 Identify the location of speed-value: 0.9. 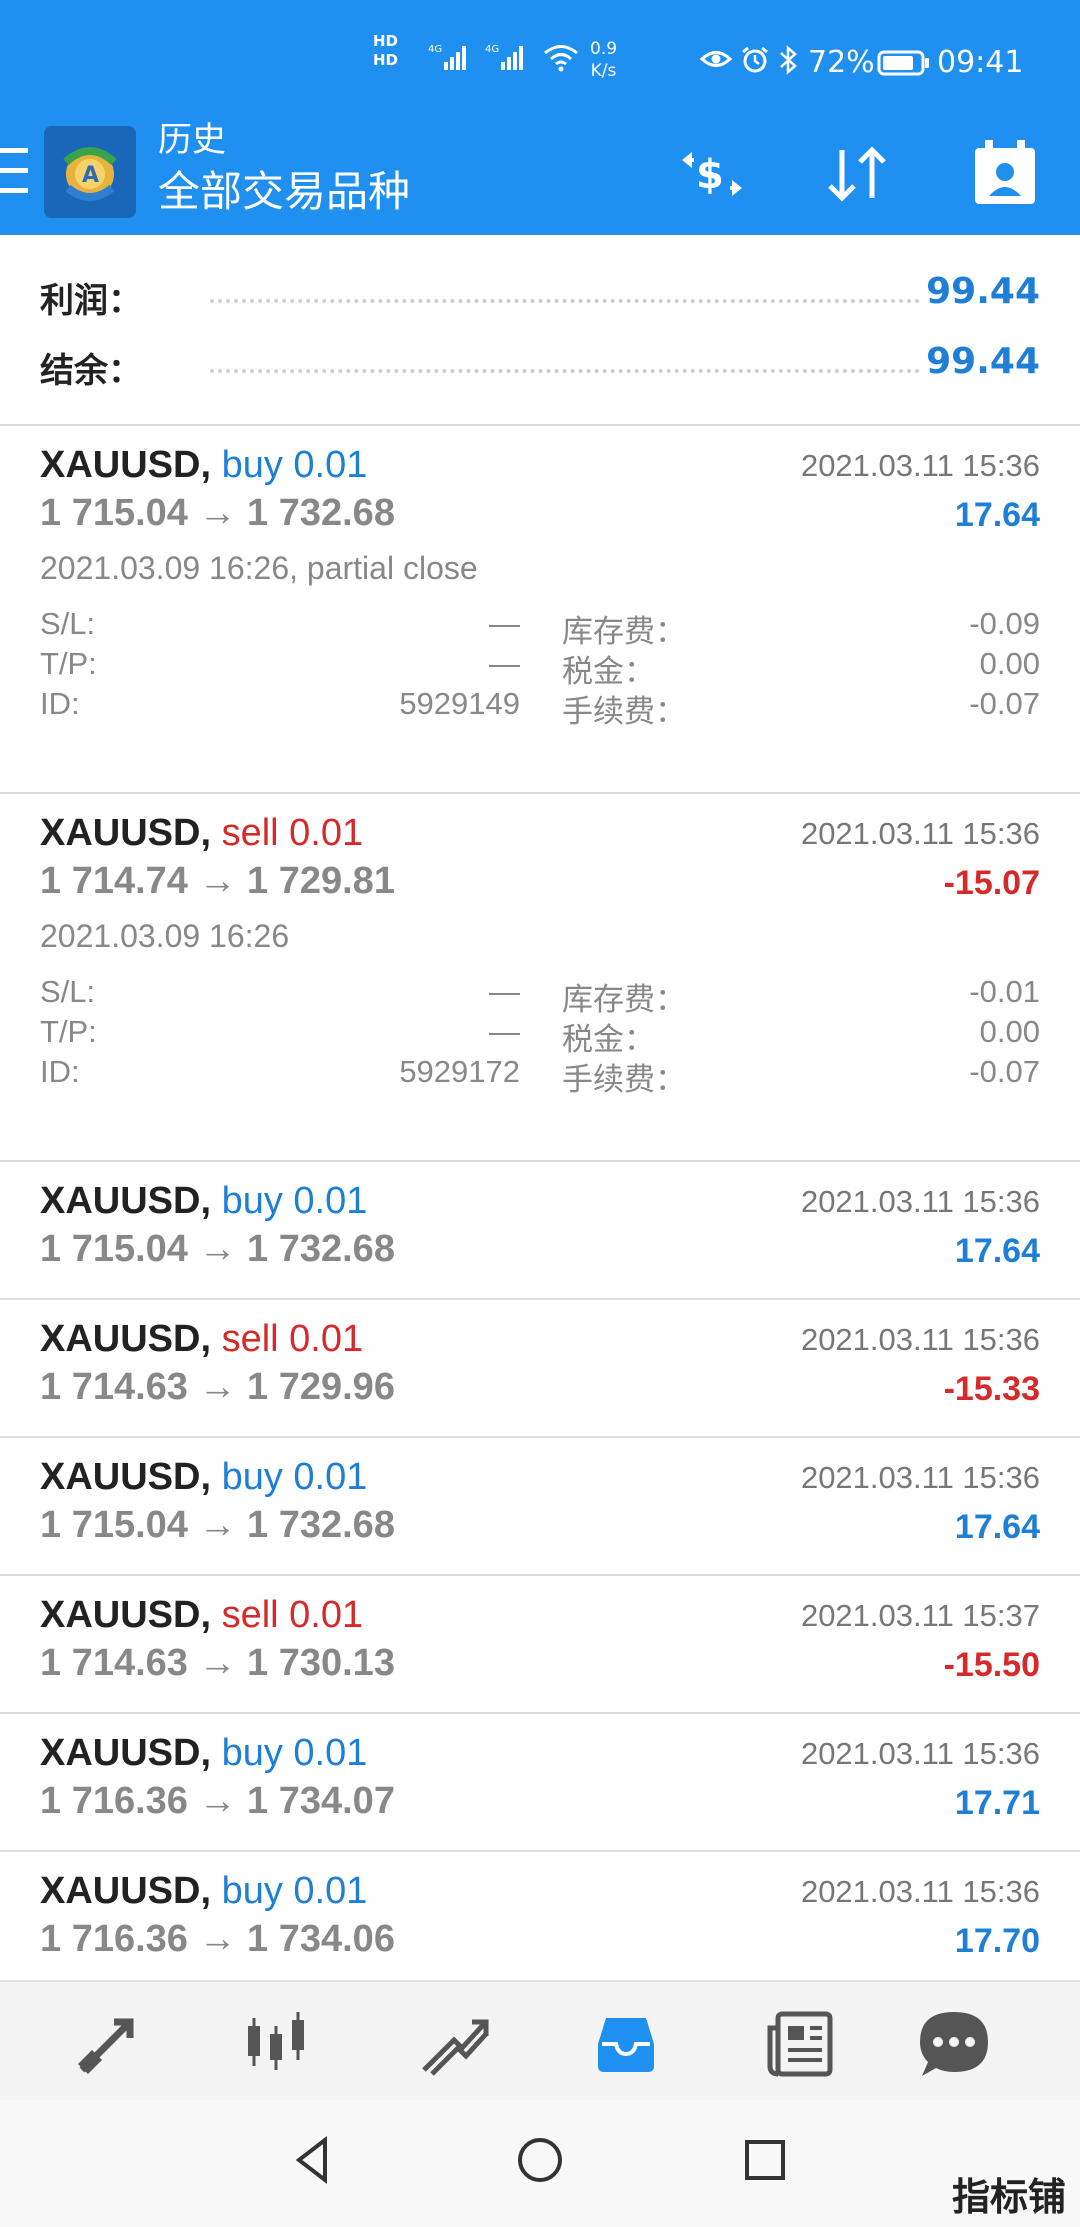
(604, 49).